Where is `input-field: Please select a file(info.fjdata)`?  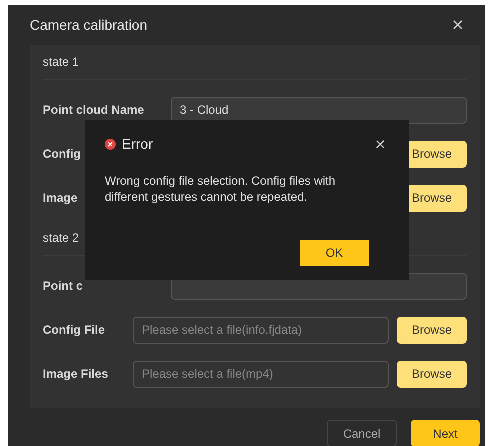 input-field: Please select a file(info.fjdata) is located at coordinates (261, 330).